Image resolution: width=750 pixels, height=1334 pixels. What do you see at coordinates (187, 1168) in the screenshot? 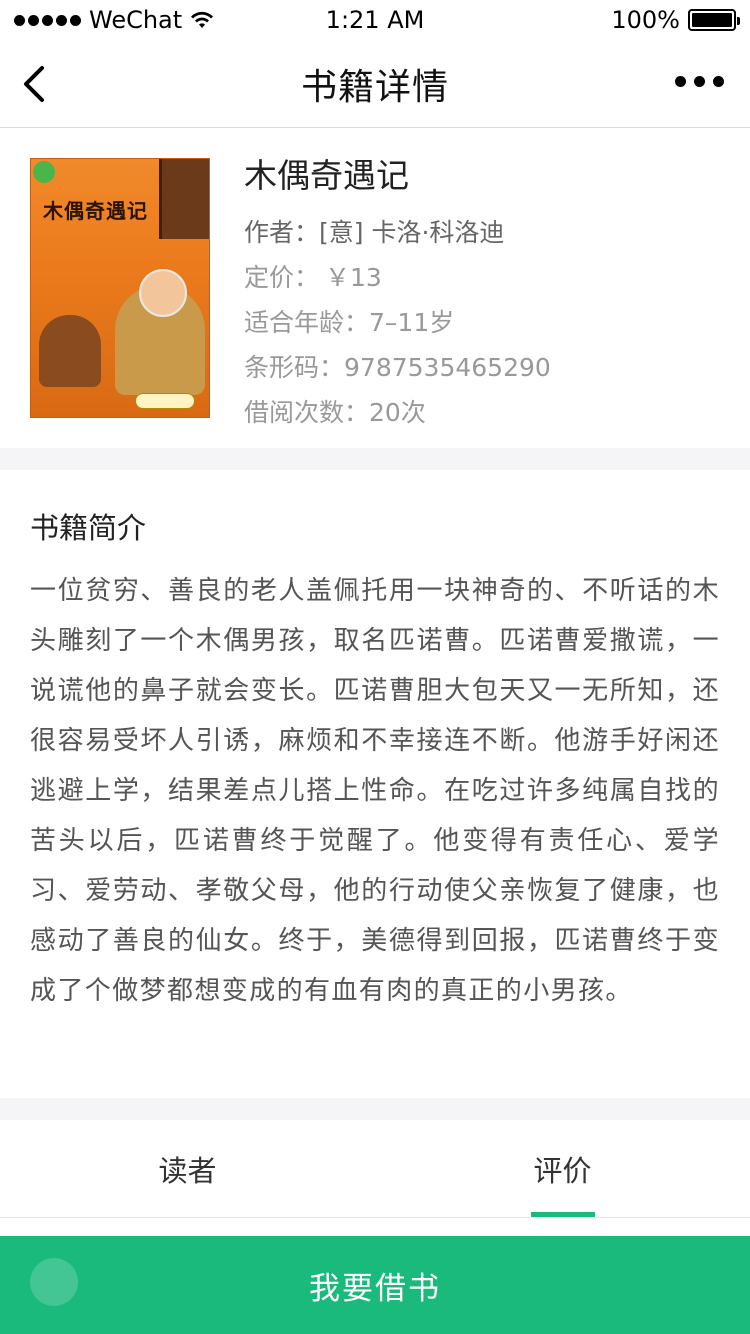
I see `tab-readers: 读者` at bounding box center [187, 1168].